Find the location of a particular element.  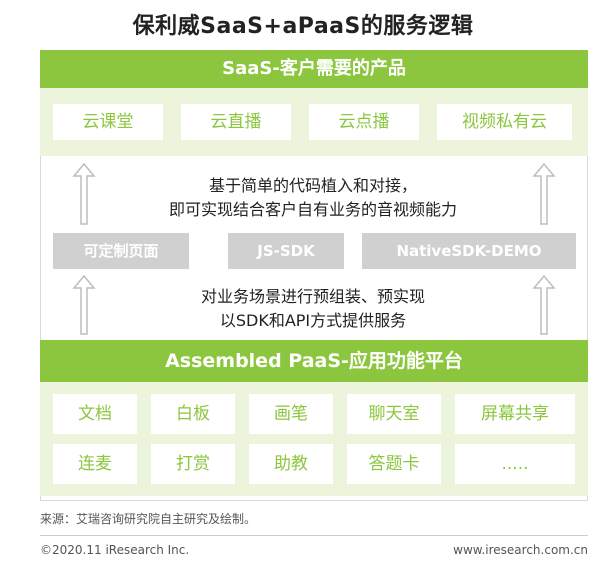

paas-feature-tile: 屏幕共享 is located at coordinates (515, 414).